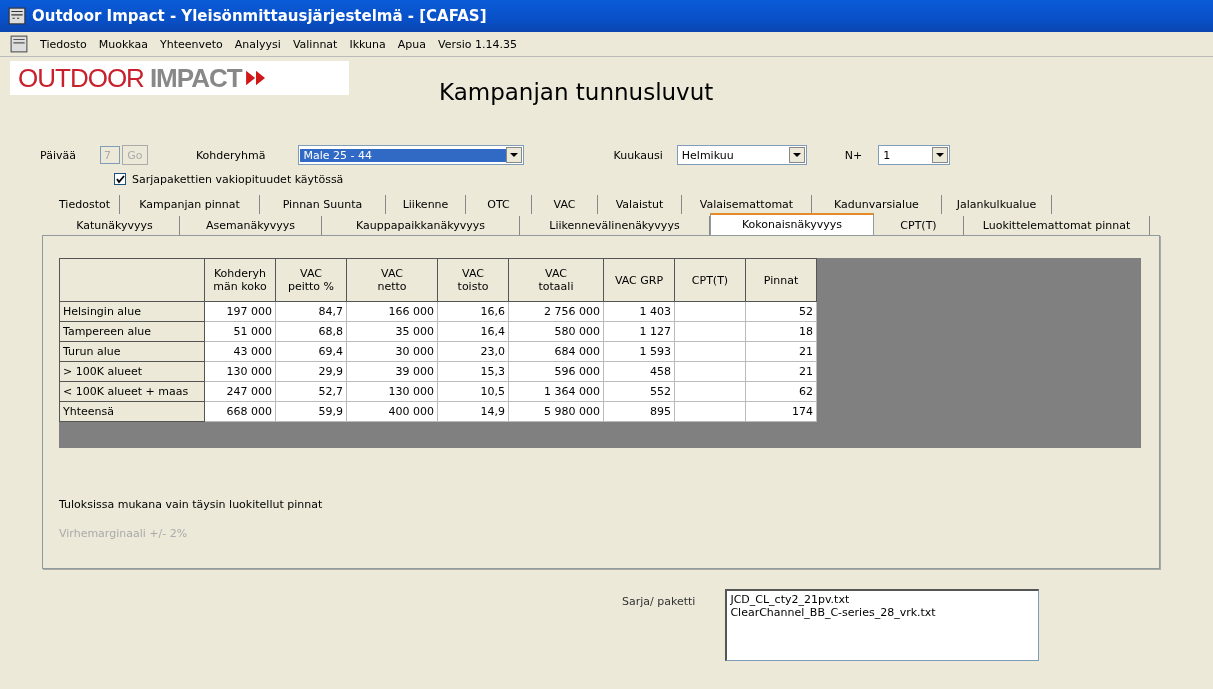  What do you see at coordinates (257, 44) in the screenshot?
I see `menu-item: Analyysi` at bounding box center [257, 44].